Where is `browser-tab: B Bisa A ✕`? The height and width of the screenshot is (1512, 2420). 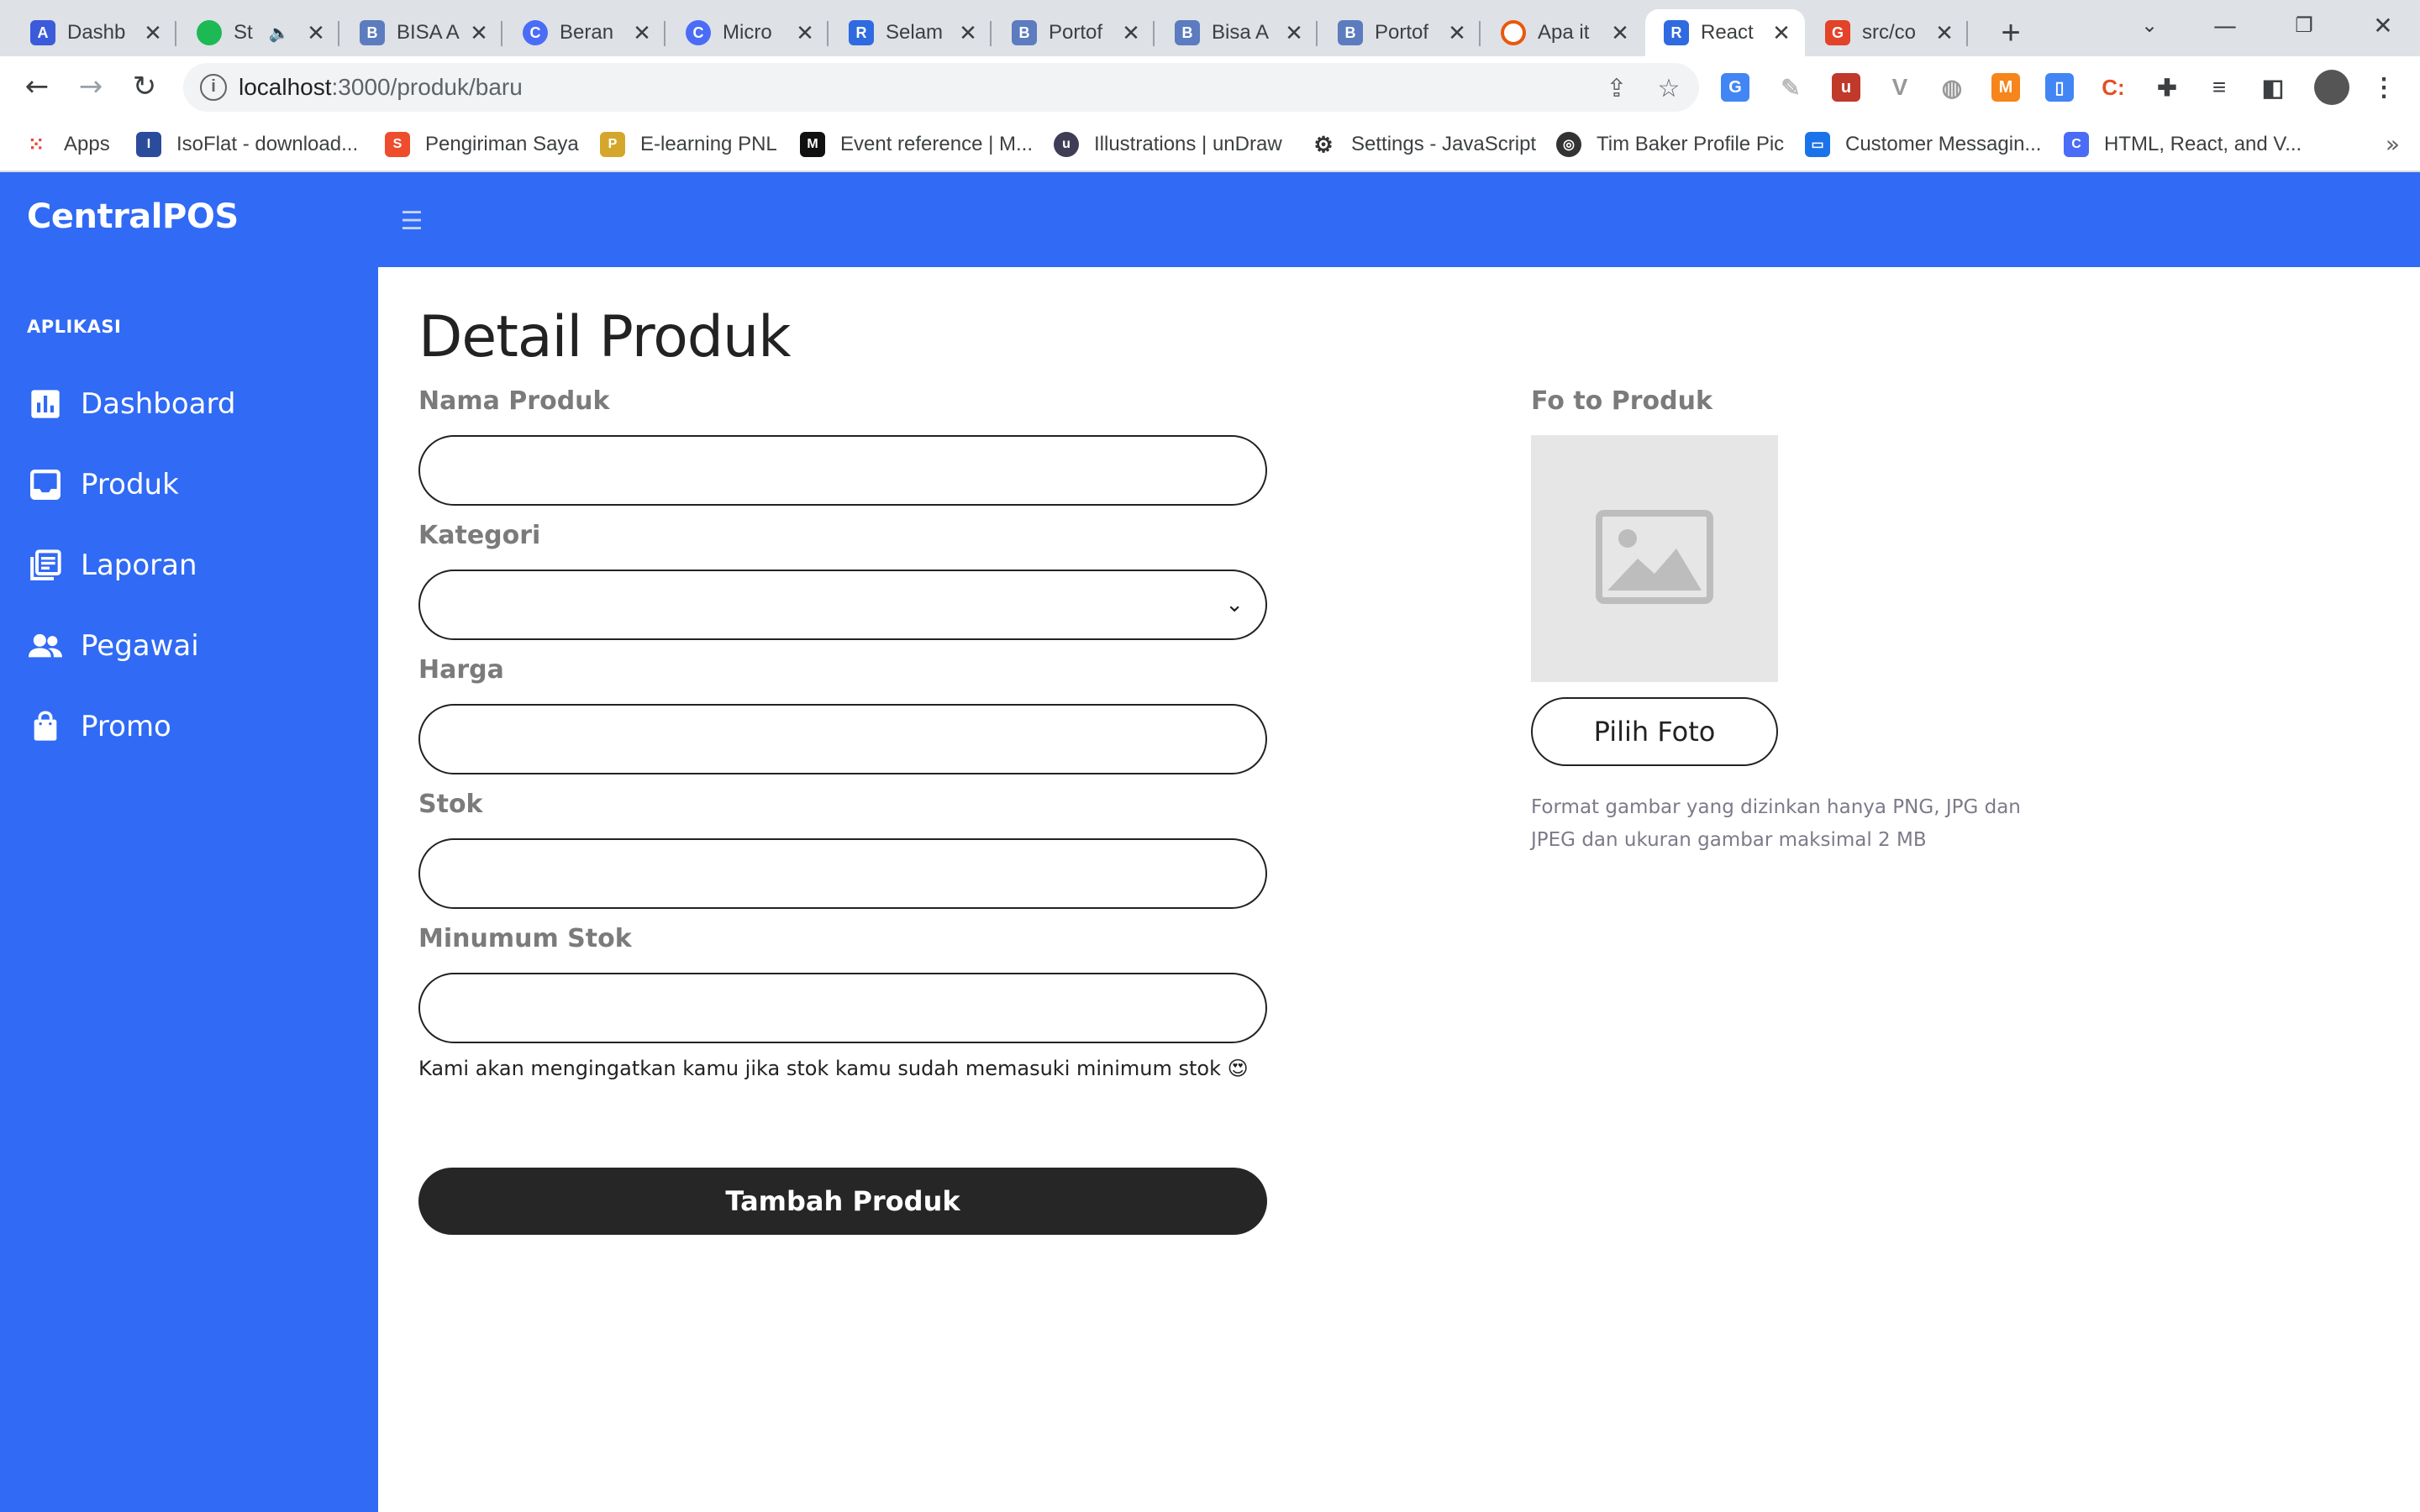 browser-tab: B Bisa A ✕ is located at coordinates (1237, 32).